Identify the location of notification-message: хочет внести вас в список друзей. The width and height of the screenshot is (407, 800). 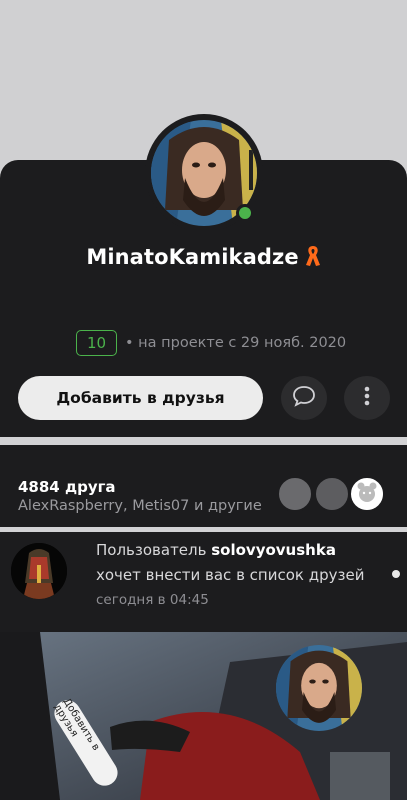
(230, 575).